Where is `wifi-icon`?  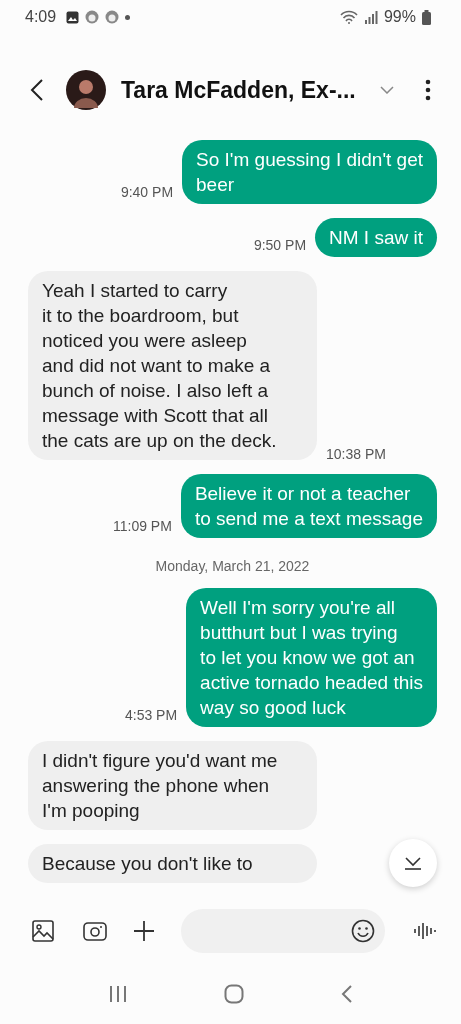
wifi-icon is located at coordinates (348, 17).